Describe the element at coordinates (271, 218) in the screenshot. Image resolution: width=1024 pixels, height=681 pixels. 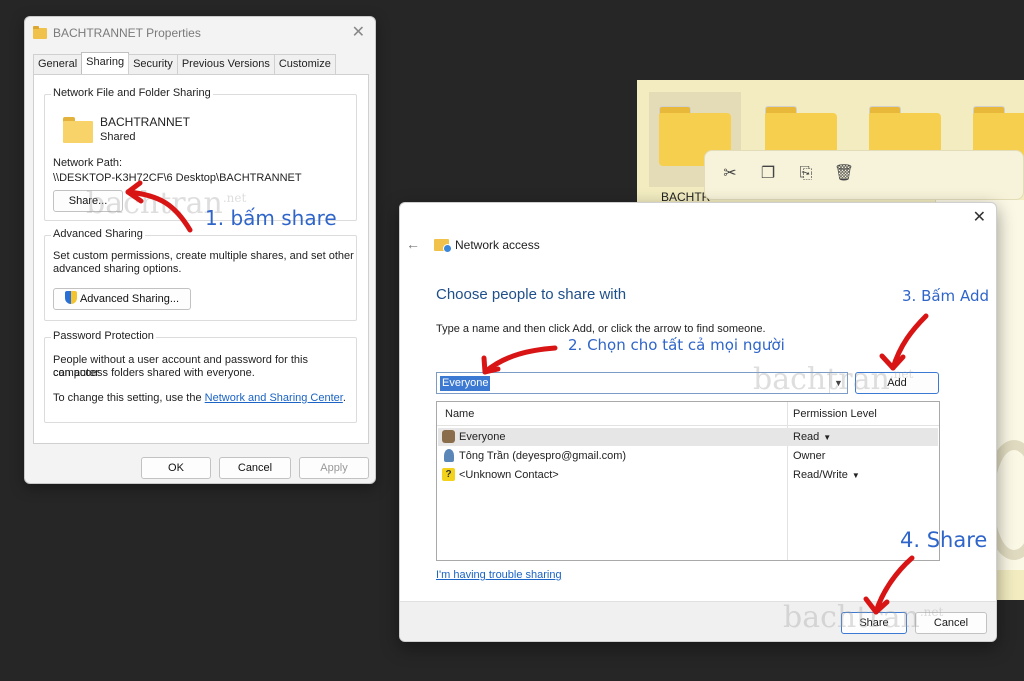
I see `annotation-step1: 1. bấm share` at that location.